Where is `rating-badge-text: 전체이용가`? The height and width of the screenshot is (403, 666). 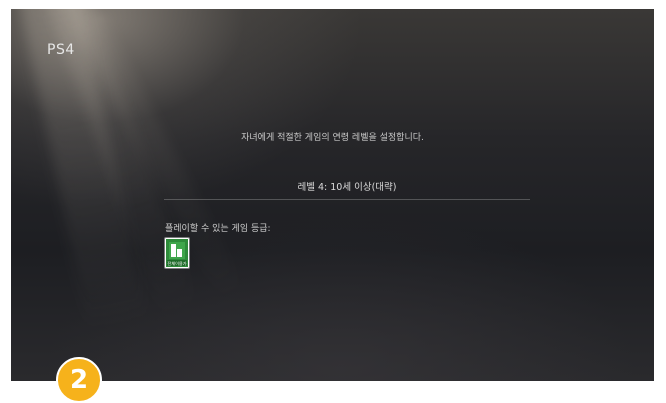
rating-badge-text: 전체이용가 is located at coordinates (176, 263).